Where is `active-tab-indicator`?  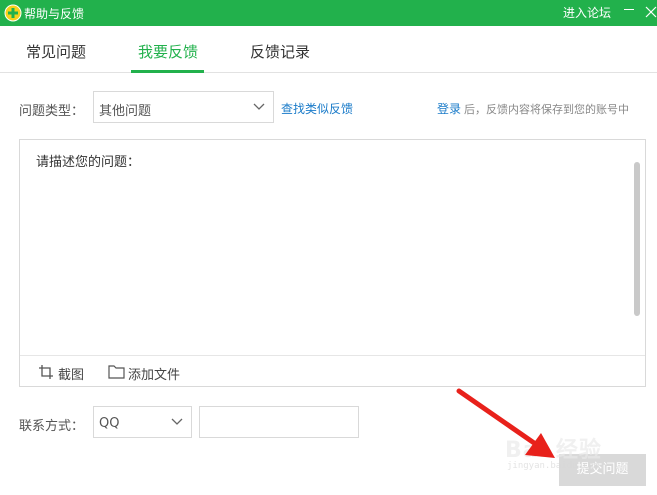
active-tab-indicator is located at coordinates (167, 71).